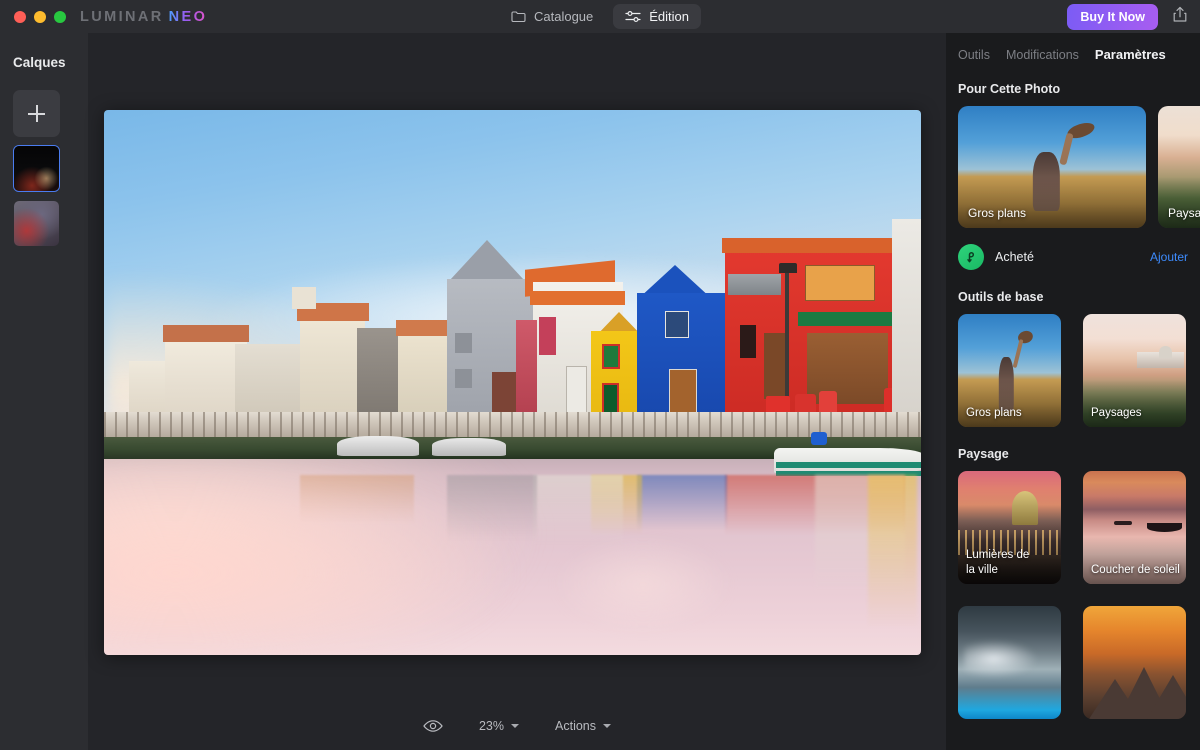  Describe the element at coordinates (188, 16) in the screenshot. I see `logo-text-neo: NEO` at that location.